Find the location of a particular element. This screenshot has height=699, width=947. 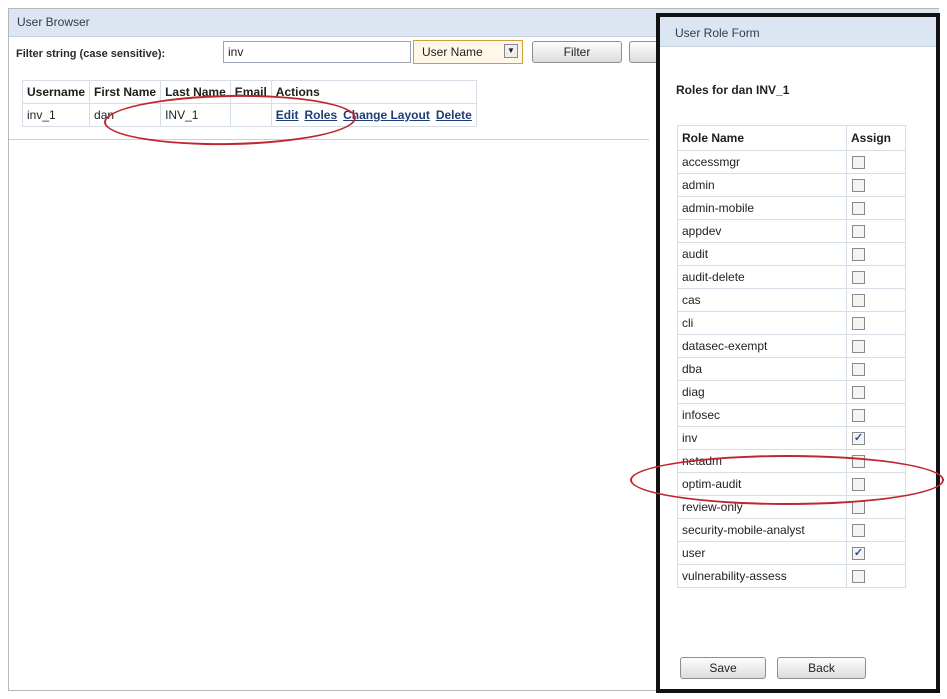

role-name: accessmgr is located at coordinates (762, 162).